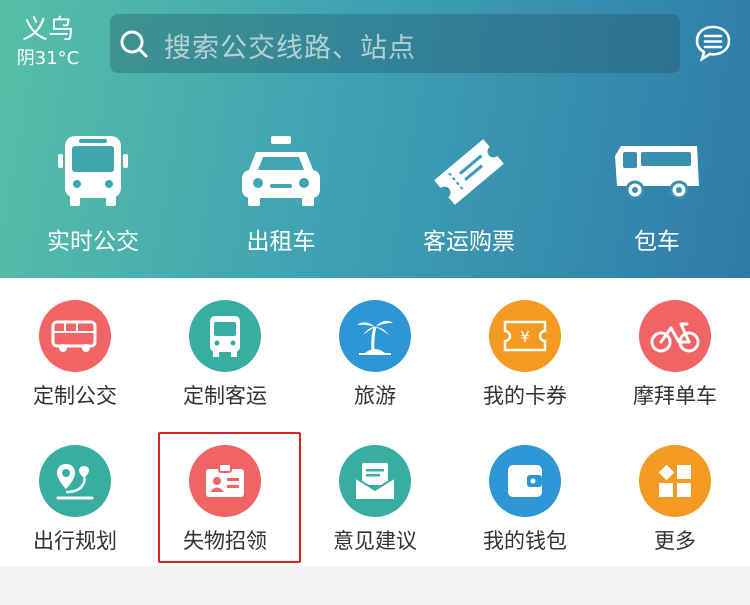 The height and width of the screenshot is (605, 750). What do you see at coordinates (225, 396) in the screenshot?
I see `service-label: 定制客运` at bounding box center [225, 396].